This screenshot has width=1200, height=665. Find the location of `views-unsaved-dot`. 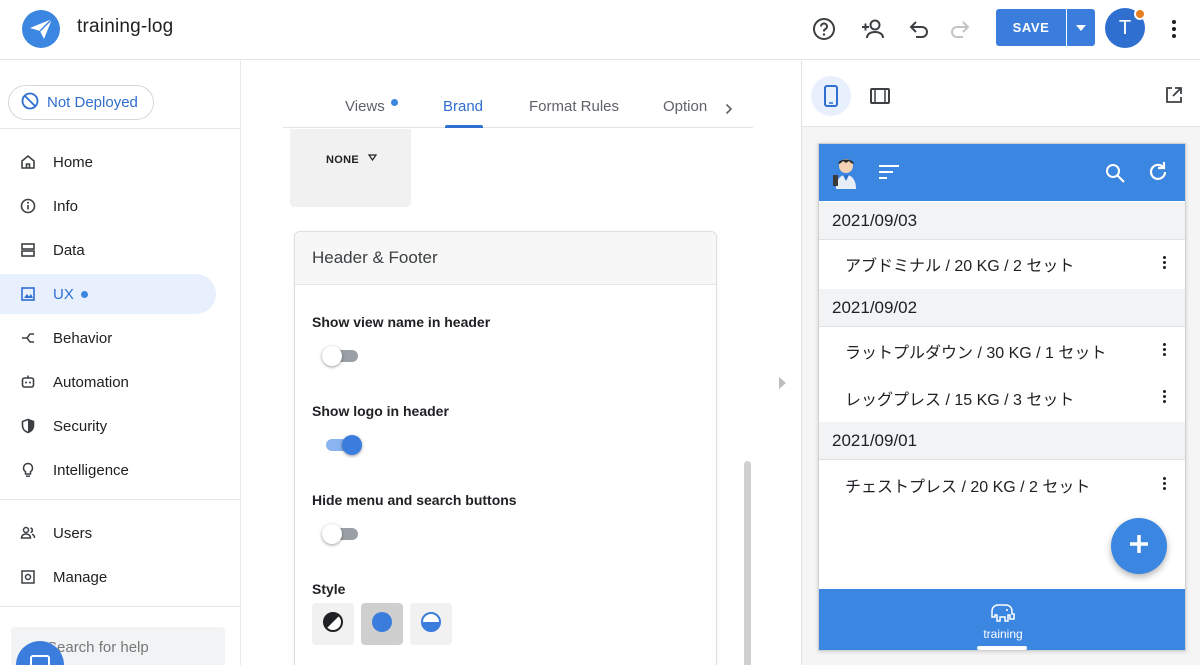

views-unsaved-dot is located at coordinates (394, 102).